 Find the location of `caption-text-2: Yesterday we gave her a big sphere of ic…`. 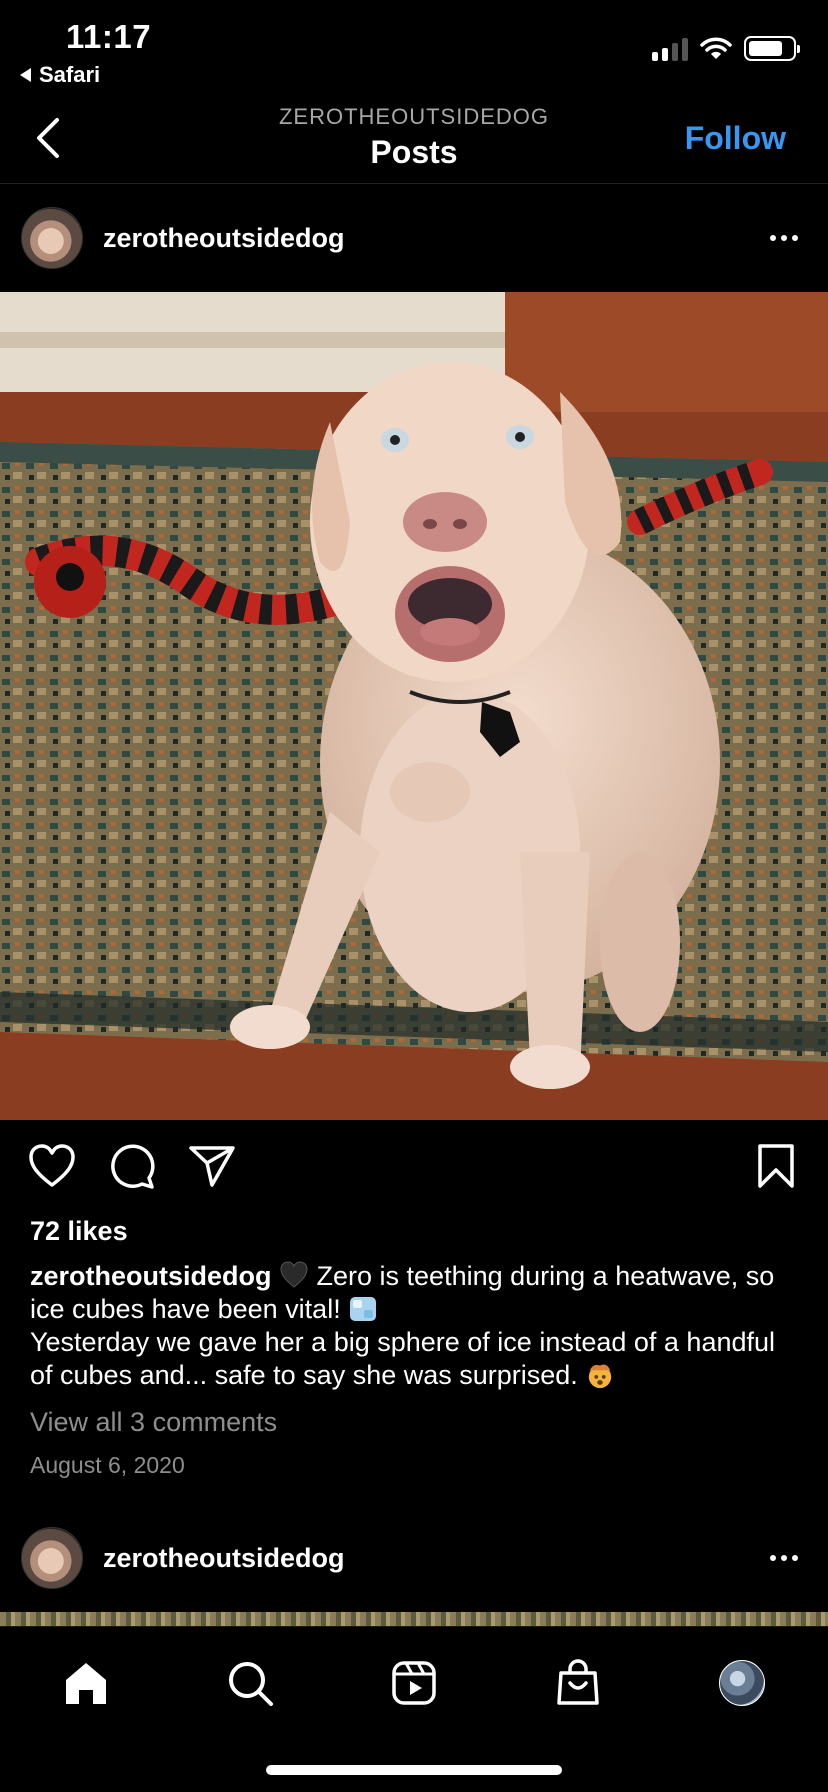

caption-text-2: Yesterday we gave her a big sphere of ic… is located at coordinates (403, 1358).